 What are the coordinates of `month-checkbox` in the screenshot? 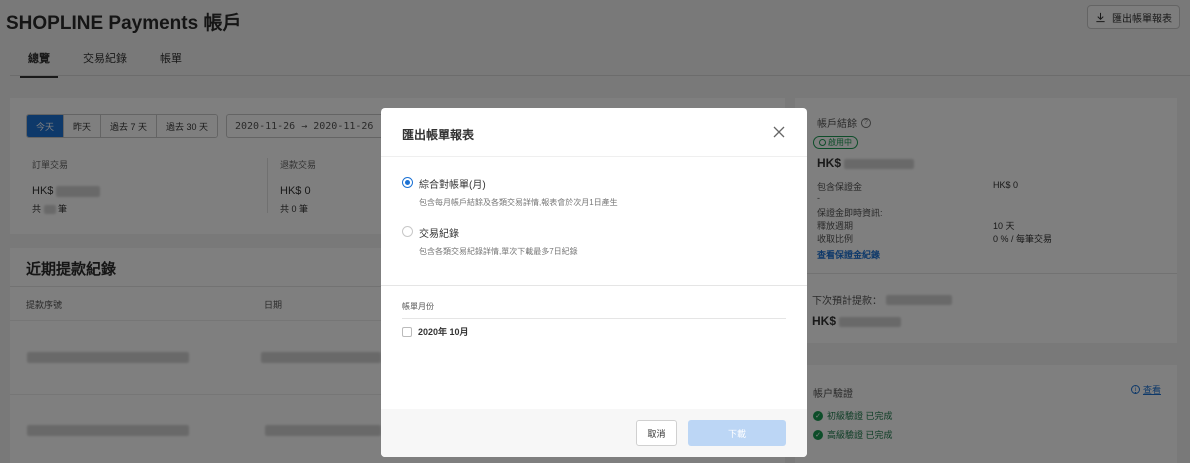 It's located at (407, 331).